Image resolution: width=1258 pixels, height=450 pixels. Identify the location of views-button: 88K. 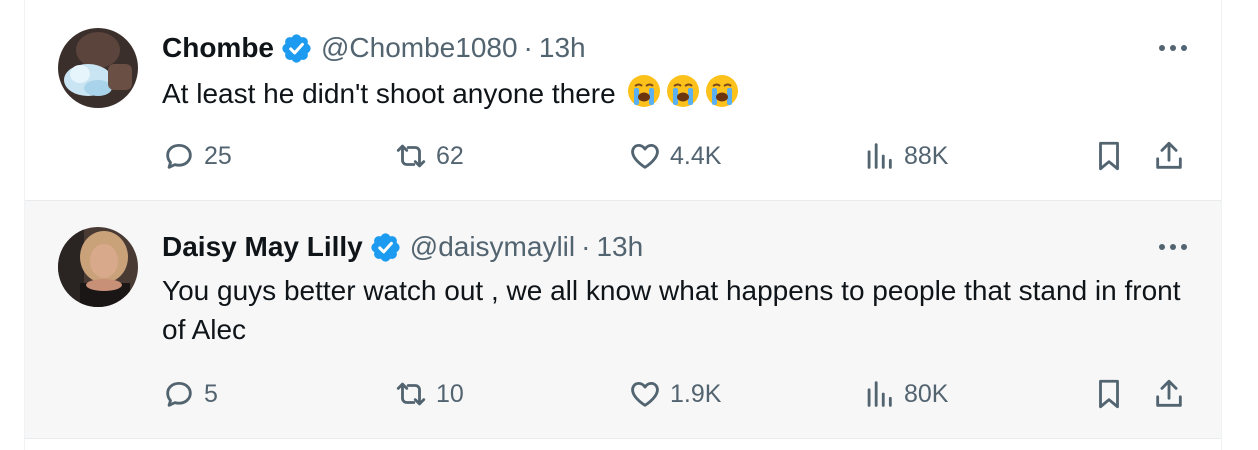
(905, 156).